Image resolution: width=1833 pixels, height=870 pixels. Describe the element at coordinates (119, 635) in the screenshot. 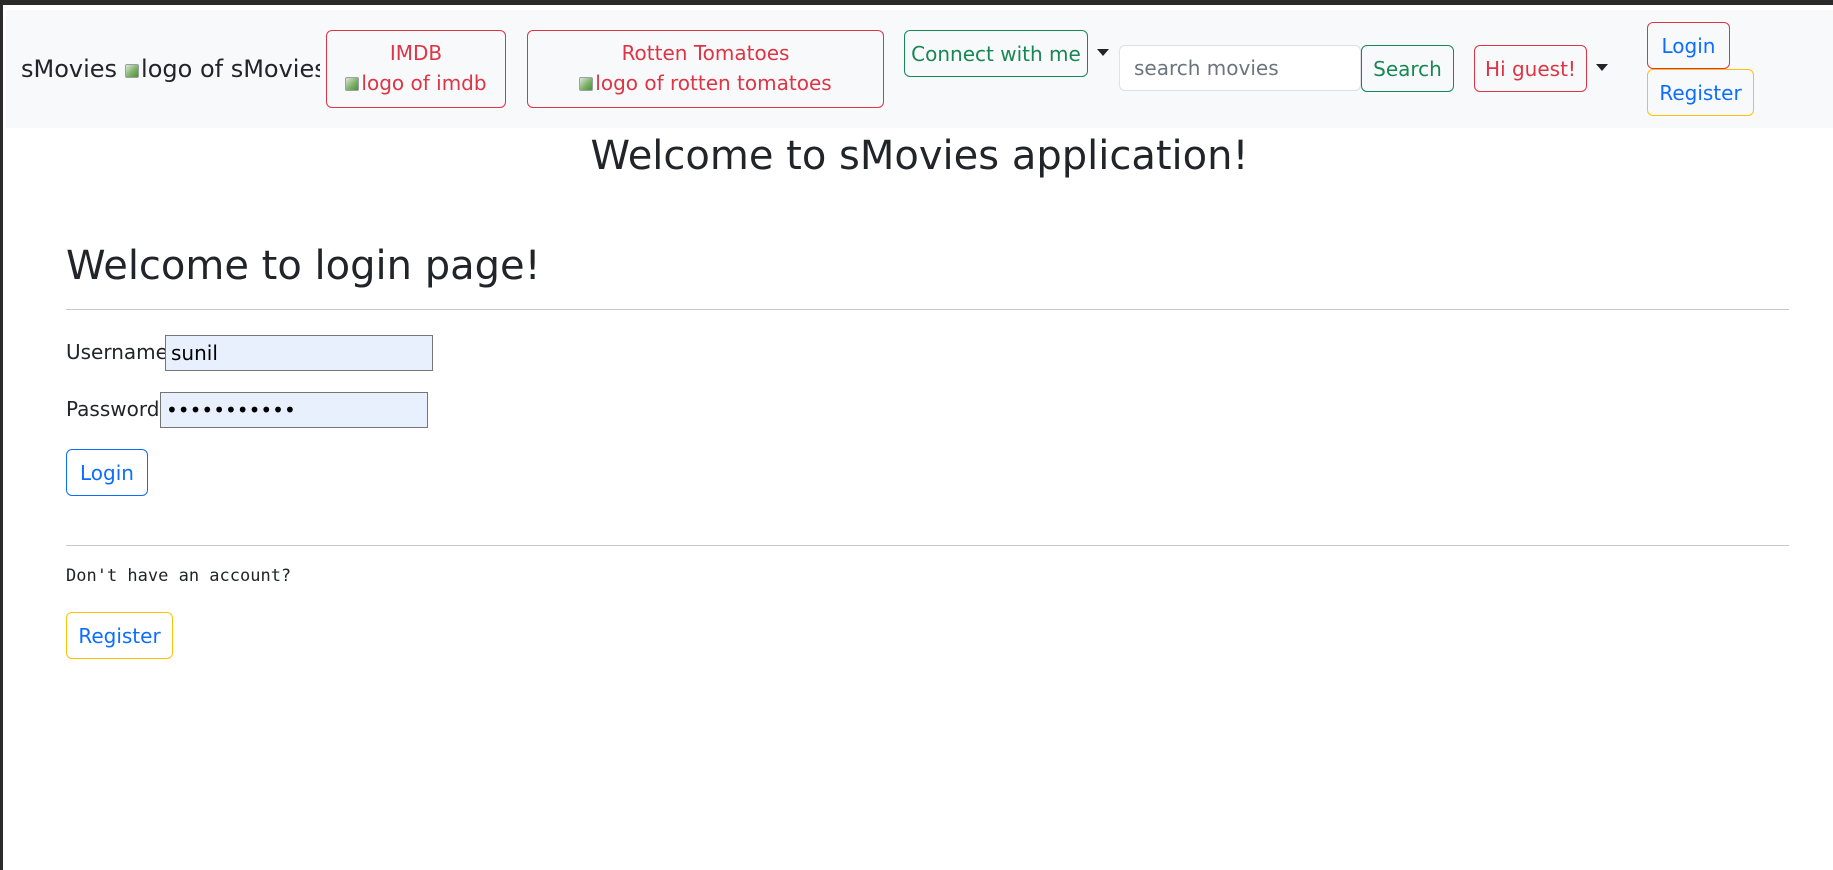

I see `register-button: Register` at that location.